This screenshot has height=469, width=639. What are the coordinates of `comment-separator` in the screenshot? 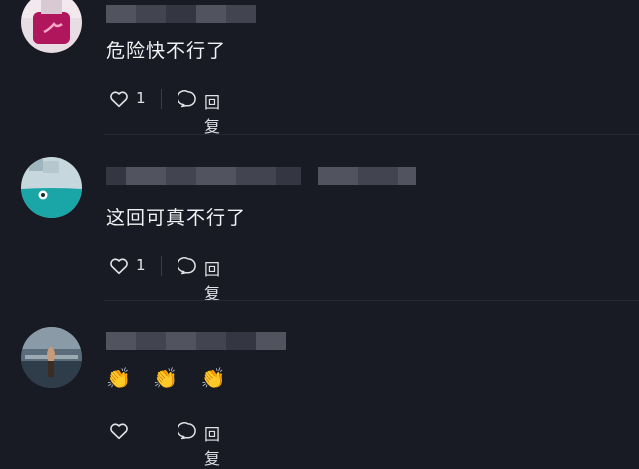 It's located at (371, 134).